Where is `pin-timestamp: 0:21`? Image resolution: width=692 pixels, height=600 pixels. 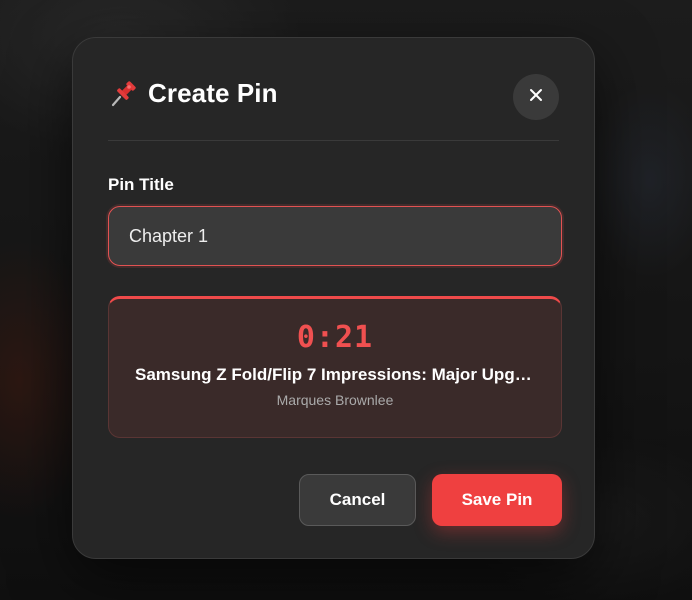 pin-timestamp: 0:21 is located at coordinates (335, 337).